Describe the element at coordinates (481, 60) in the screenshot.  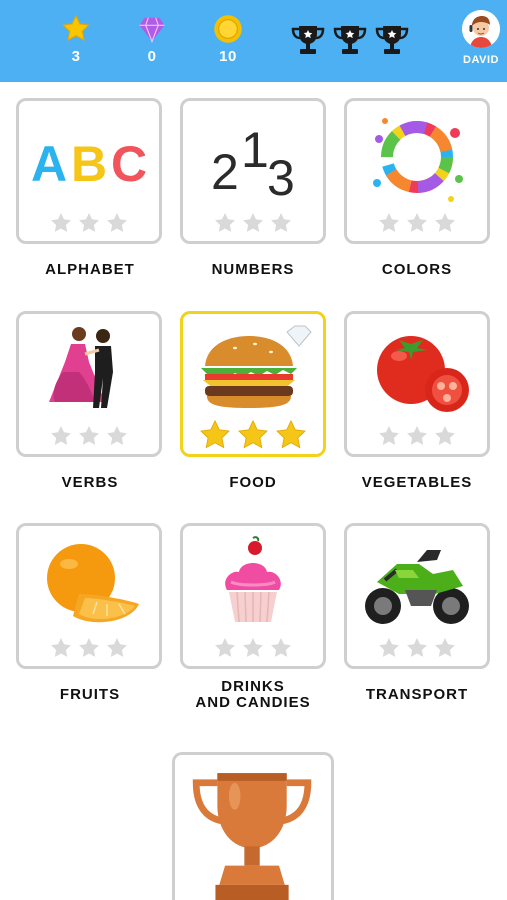
I see `profile-name: DAVID` at that location.